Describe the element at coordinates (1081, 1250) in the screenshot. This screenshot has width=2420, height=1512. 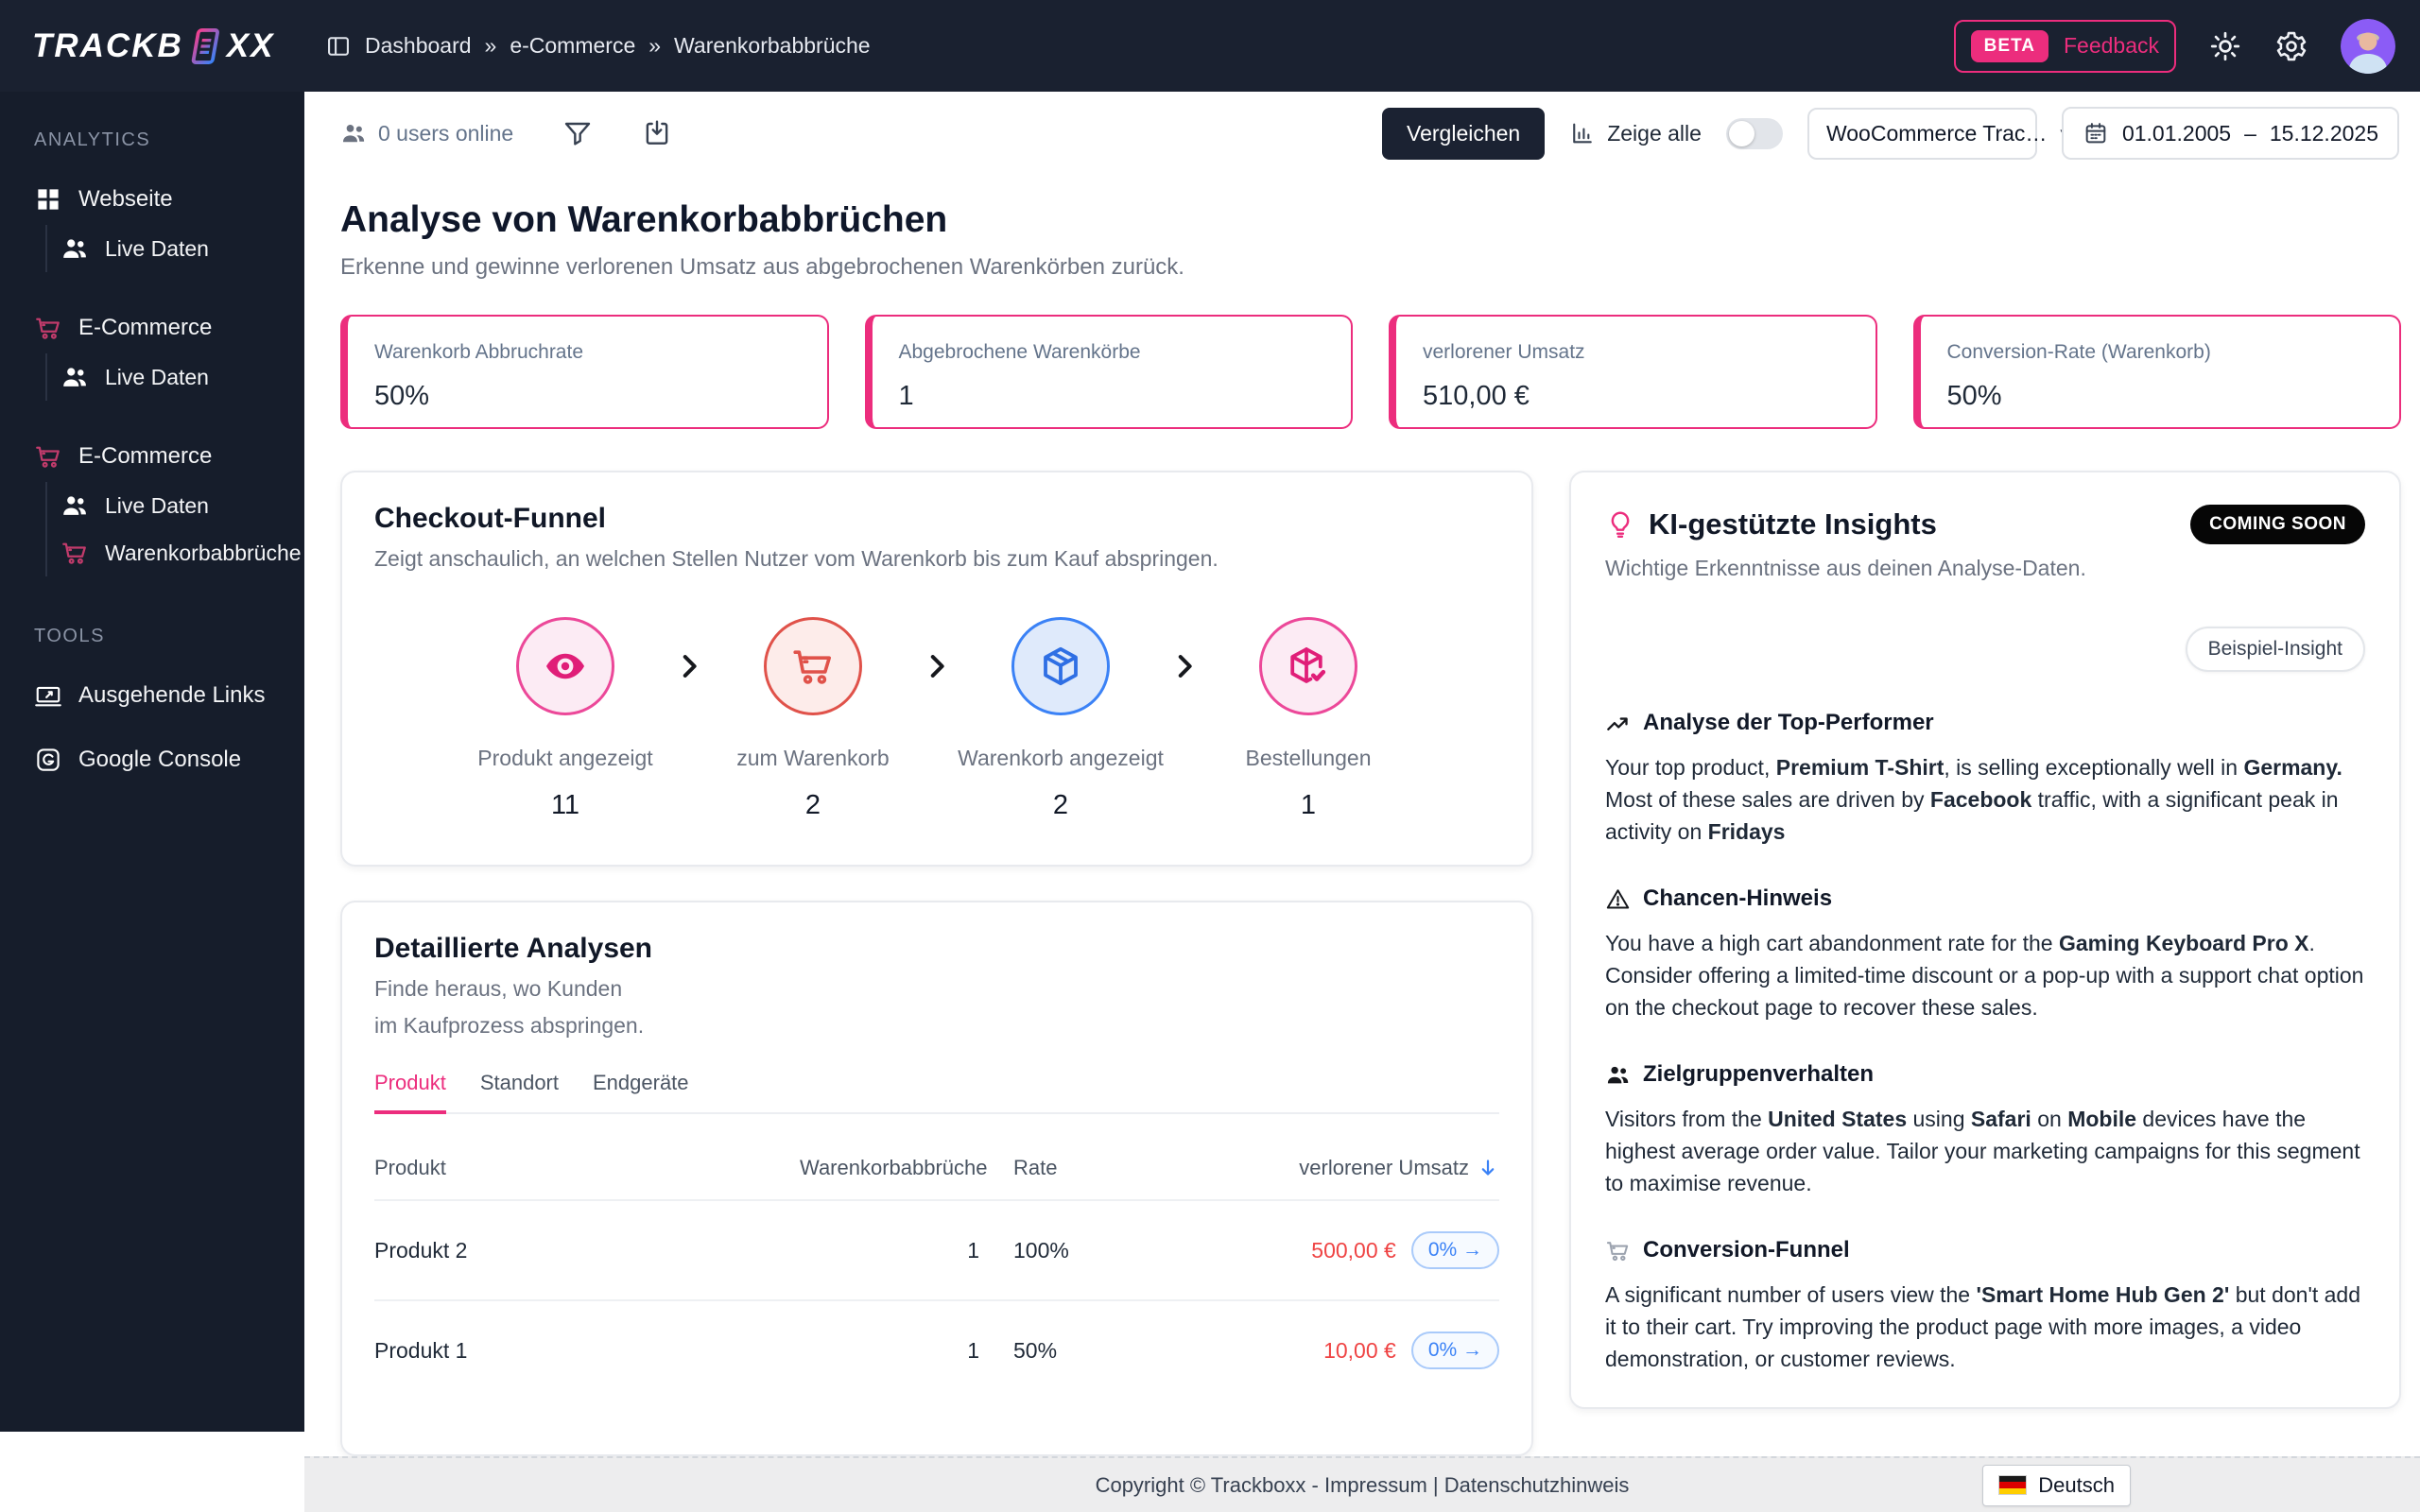
I see `cell-rate: 100%` at that location.